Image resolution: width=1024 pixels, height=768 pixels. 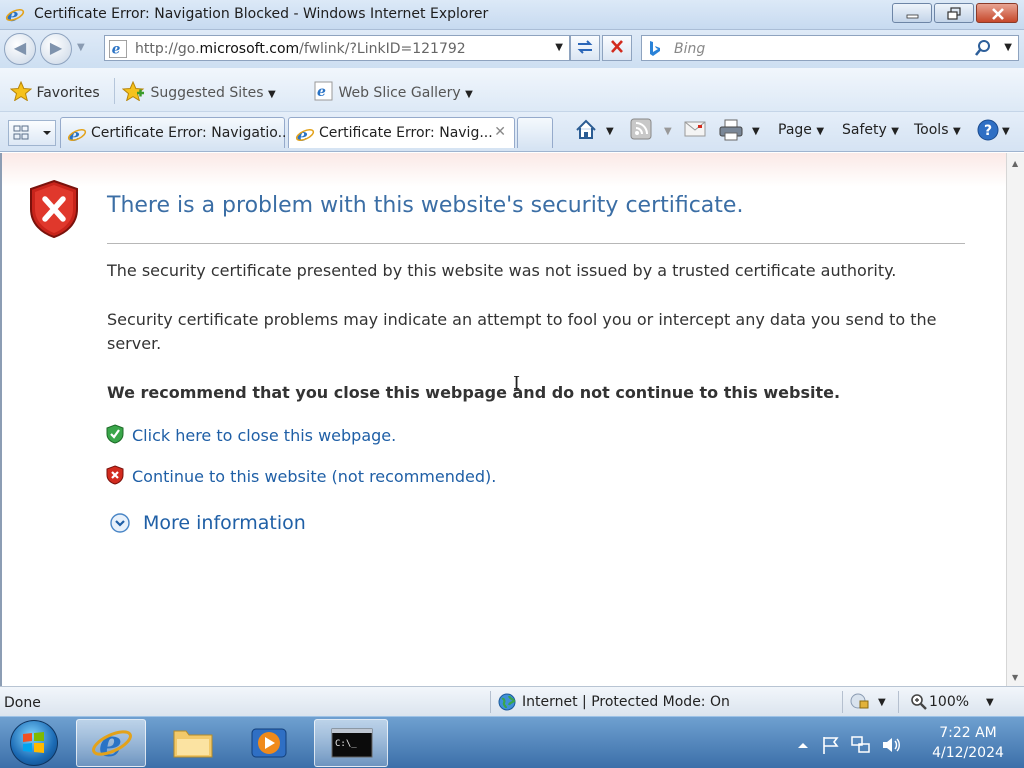 I want to click on close-window-button, so click(x=997, y=13).